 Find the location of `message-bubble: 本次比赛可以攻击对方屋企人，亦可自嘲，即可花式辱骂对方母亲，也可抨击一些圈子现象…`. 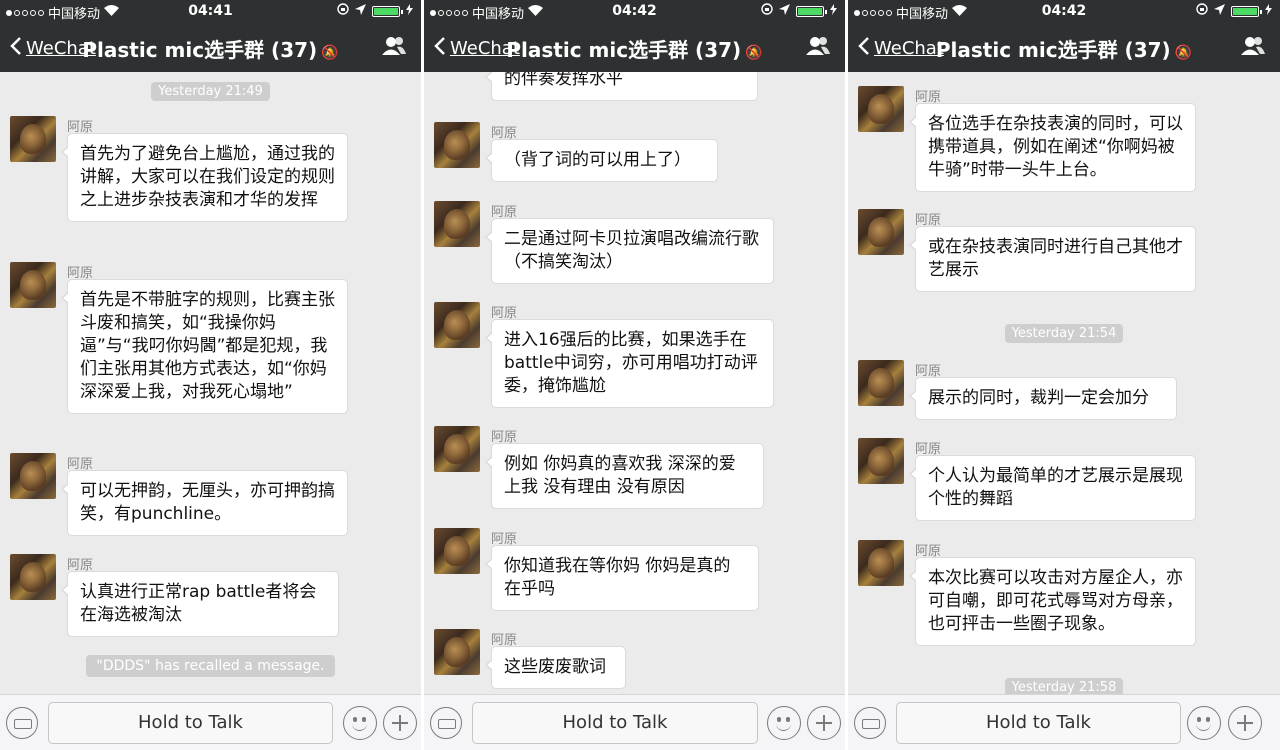

message-bubble: 本次比赛可以攻击对方屋企人，亦可自嘲，即可花式辱骂对方母亲，也可抨击一些圈子现象… is located at coordinates (1052, 601).